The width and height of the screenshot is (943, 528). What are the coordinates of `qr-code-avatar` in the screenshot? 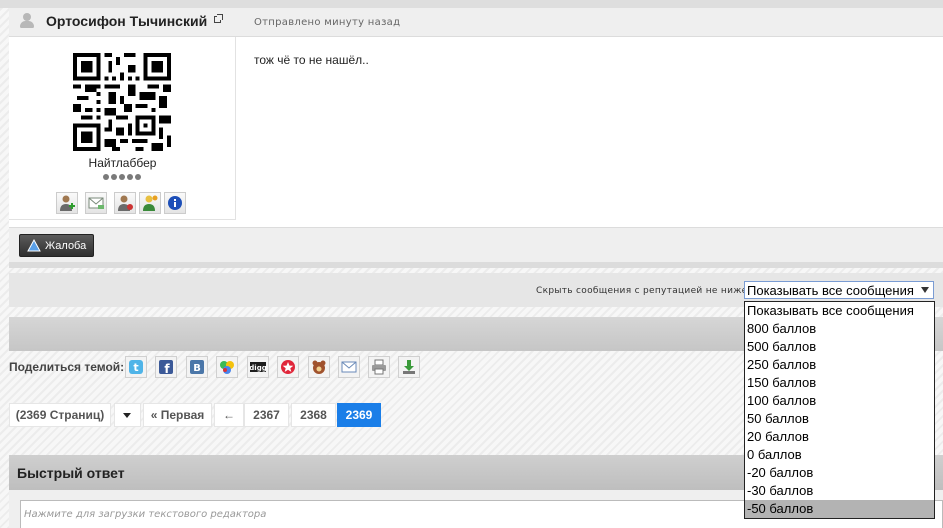 It's located at (122, 102).